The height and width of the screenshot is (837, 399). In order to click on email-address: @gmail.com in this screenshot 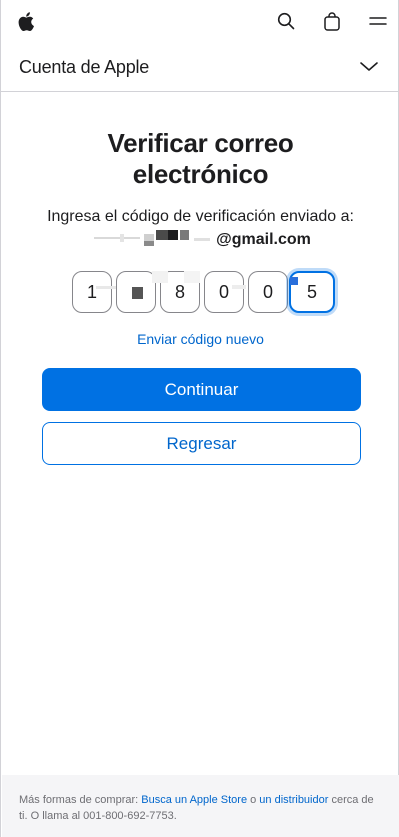, I will do `click(200, 240)`.